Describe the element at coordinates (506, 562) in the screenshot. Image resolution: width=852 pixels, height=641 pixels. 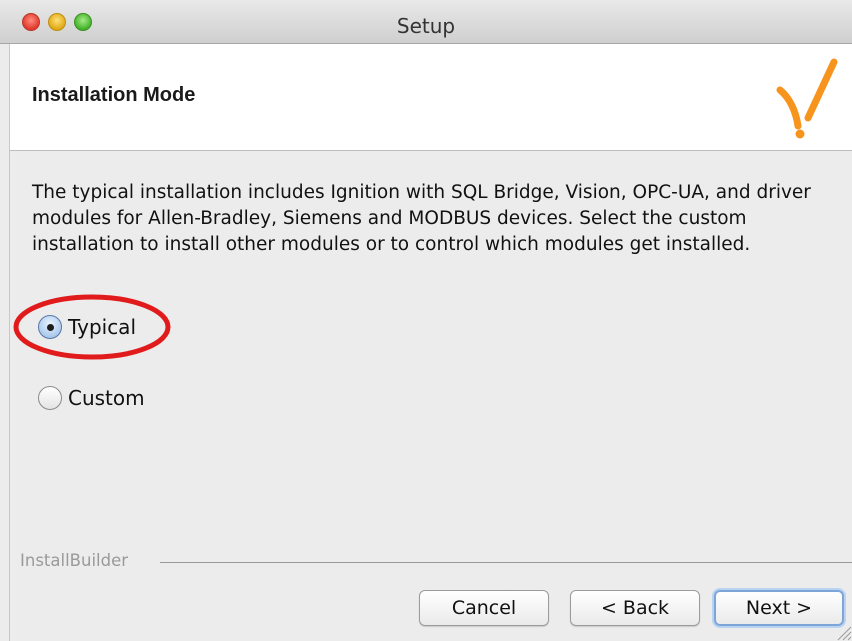
I see `separator-line` at that location.